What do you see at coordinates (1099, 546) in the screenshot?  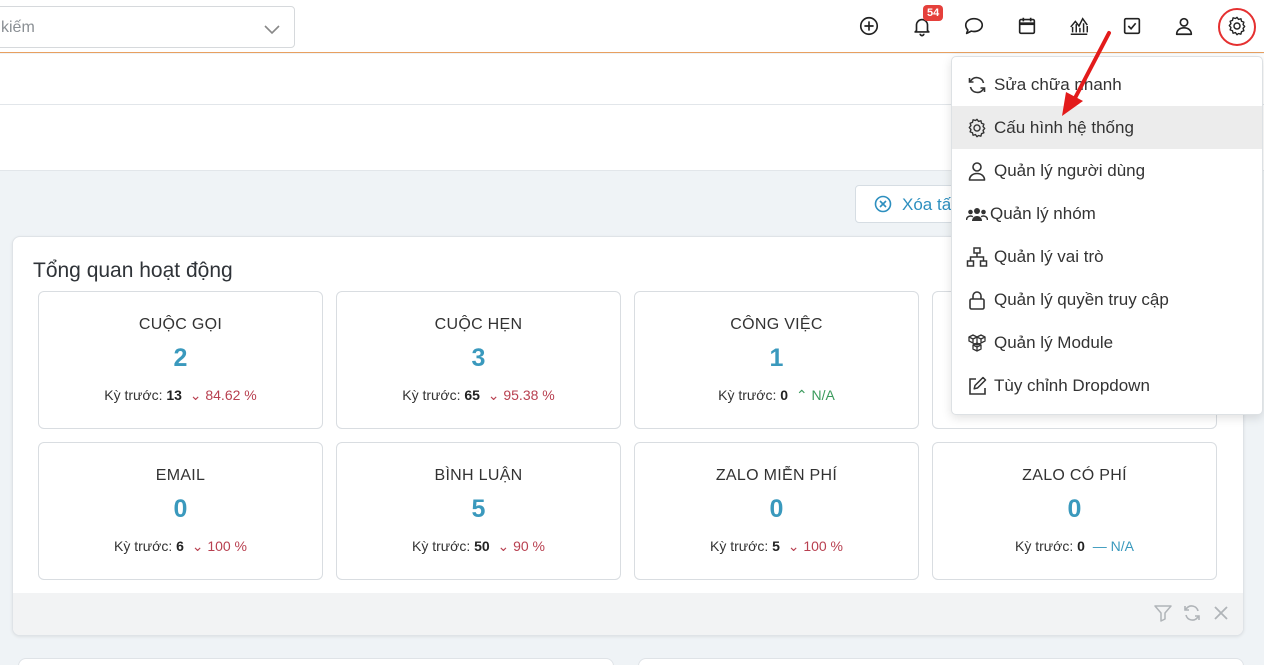 I see `trend-flat-icon: —` at bounding box center [1099, 546].